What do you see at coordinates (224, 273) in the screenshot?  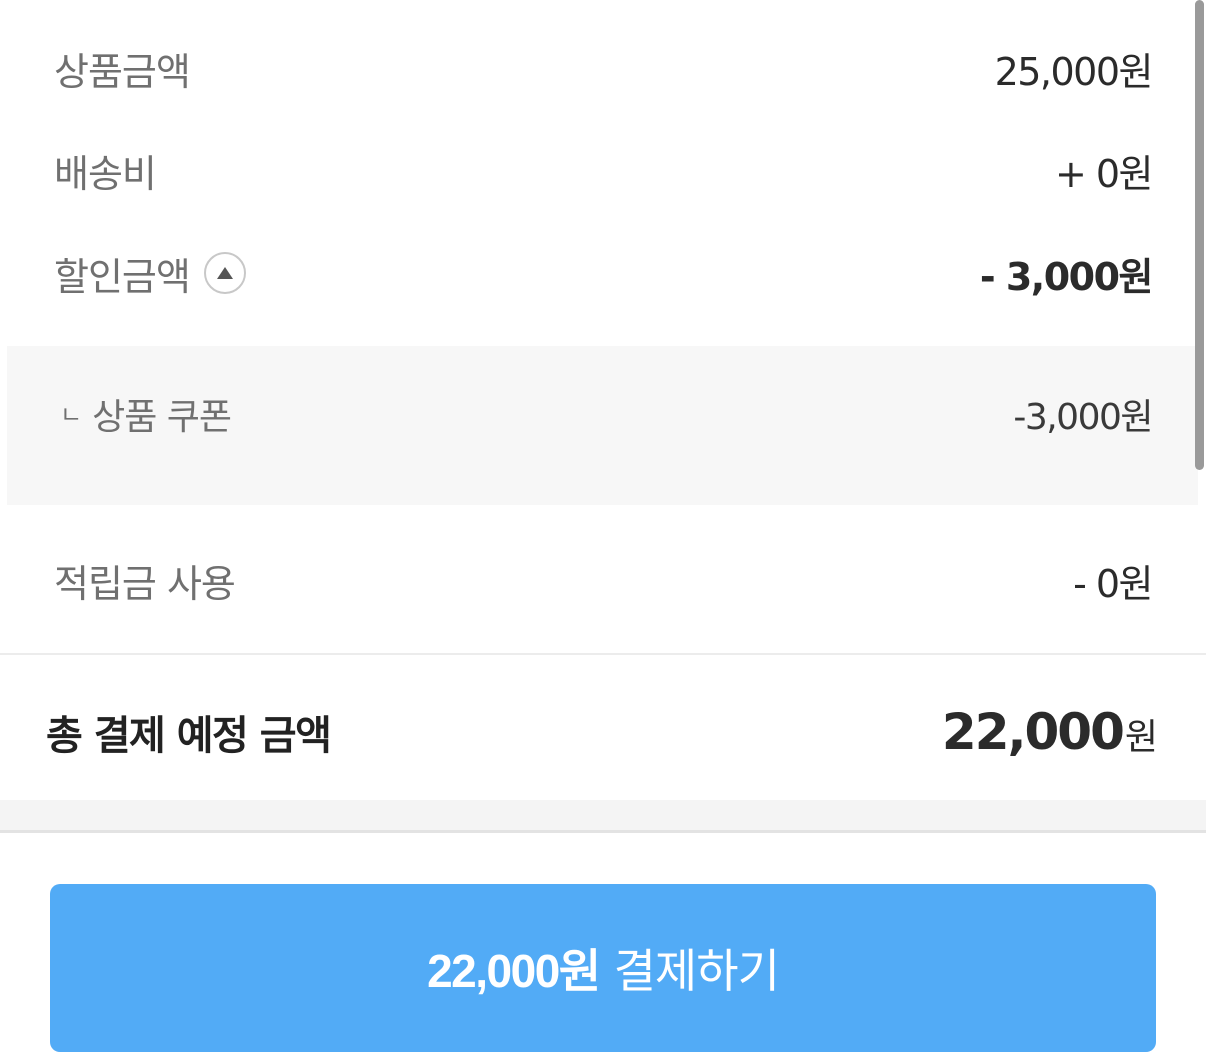 I see `chevron-up-circle-icon` at bounding box center [224, 273].